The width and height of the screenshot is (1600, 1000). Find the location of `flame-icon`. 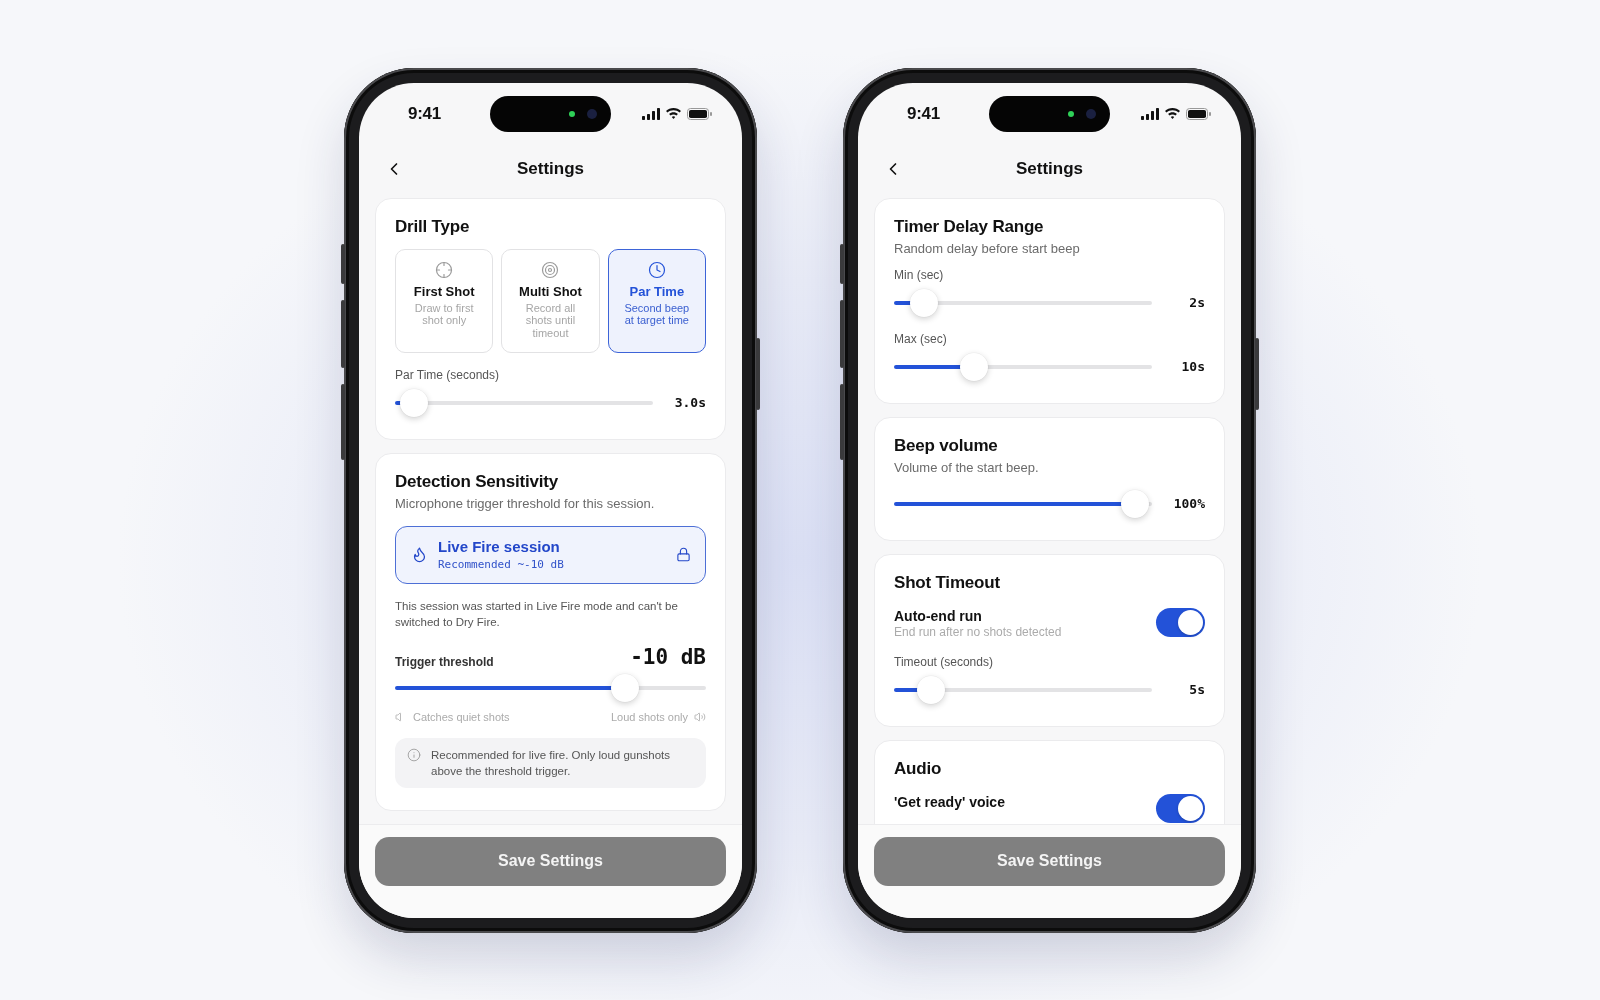

flame-icon is located at coordinates (419, 554).